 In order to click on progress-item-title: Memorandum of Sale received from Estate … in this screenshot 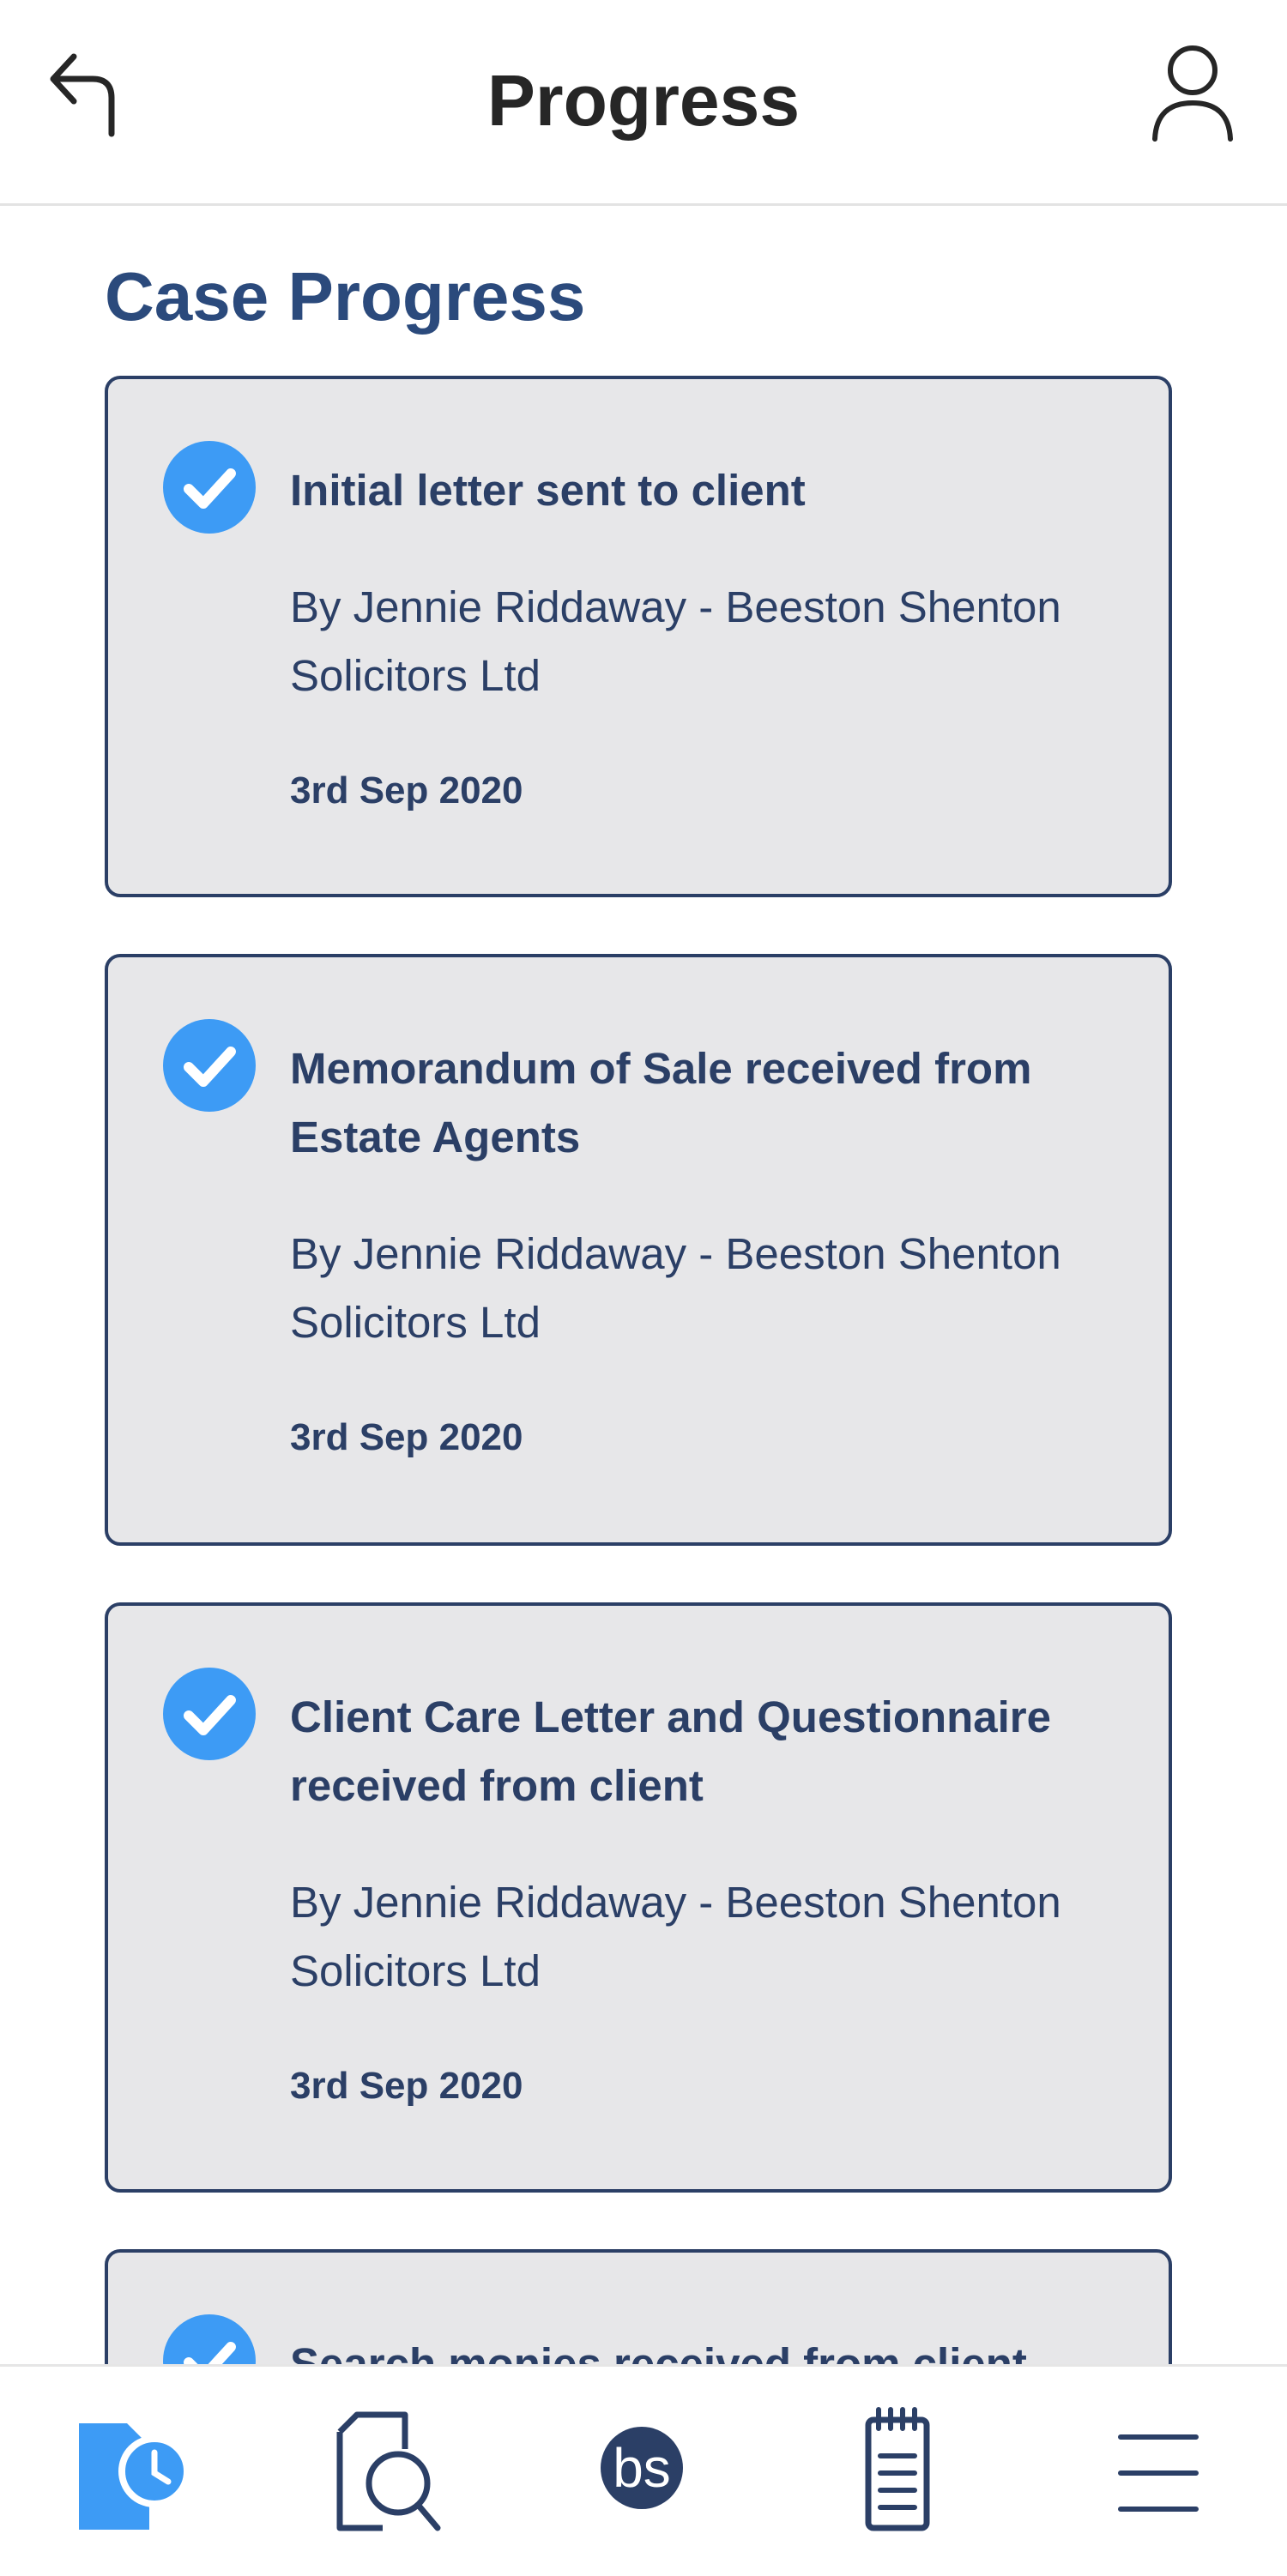, I will do `click(661, 1102)`.